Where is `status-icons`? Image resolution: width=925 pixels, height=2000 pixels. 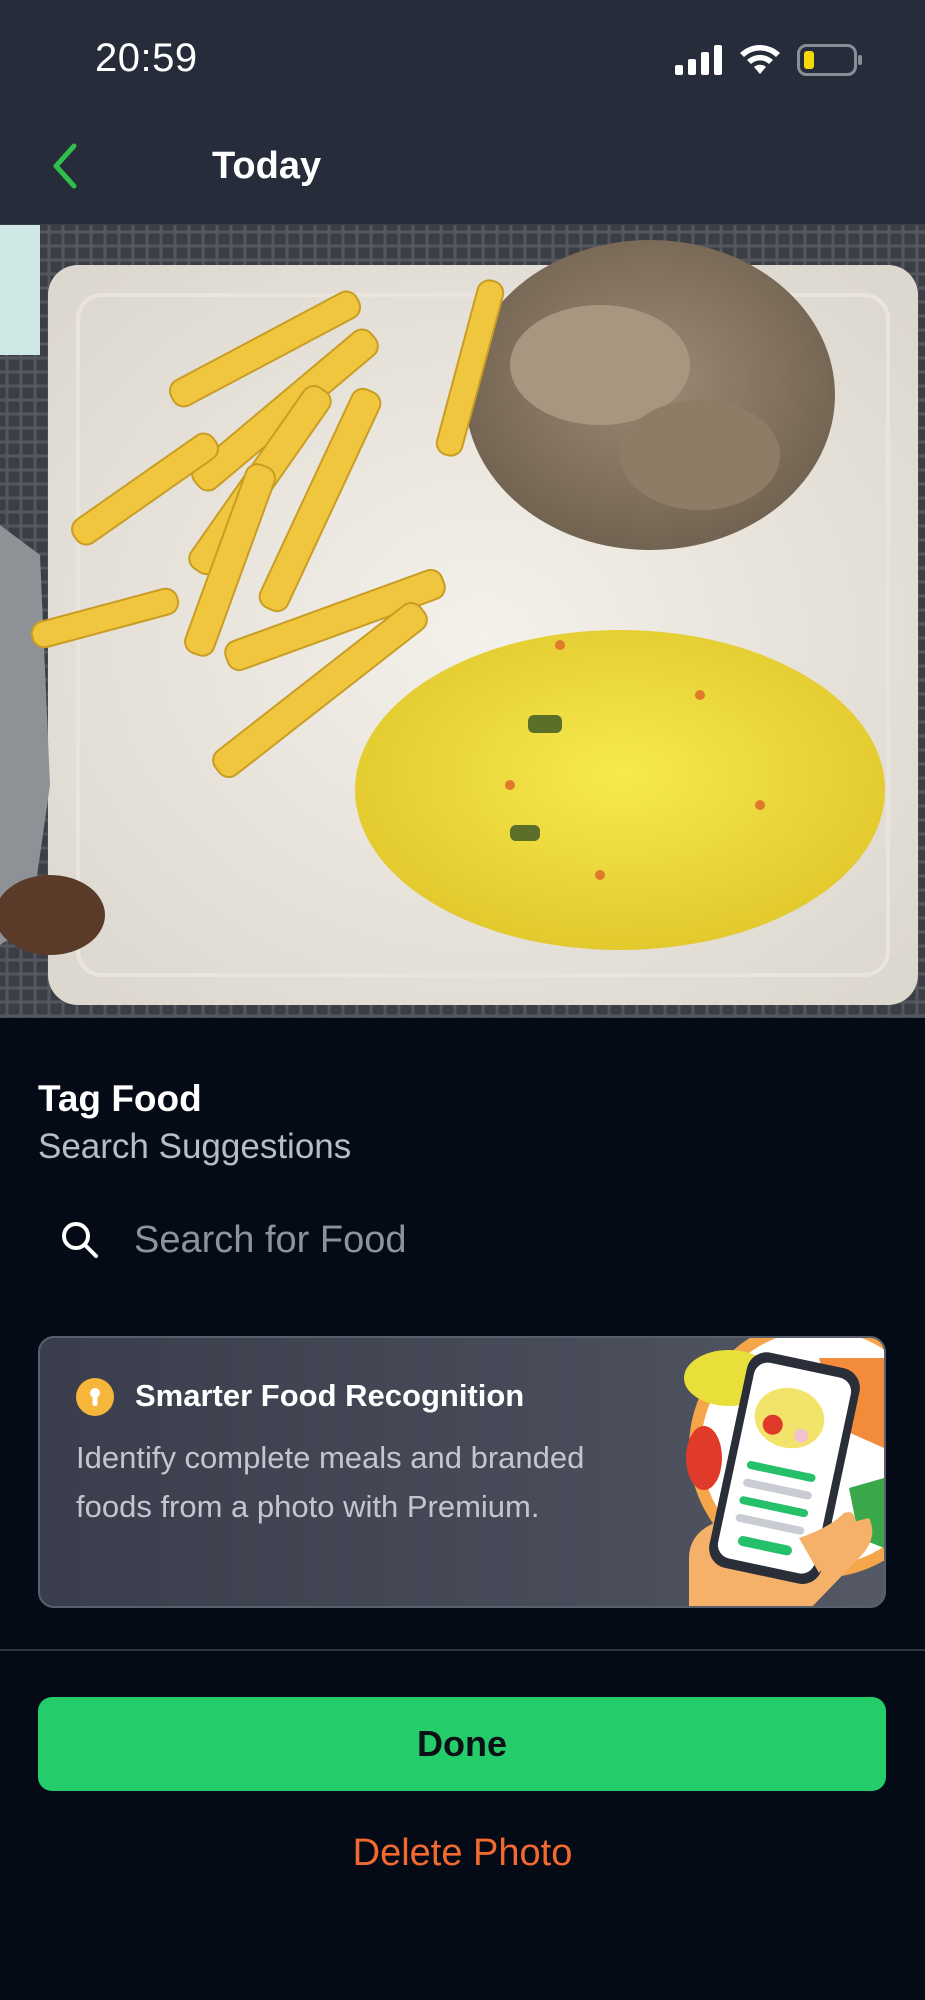
status-icons is located at coordinates (769, 60).